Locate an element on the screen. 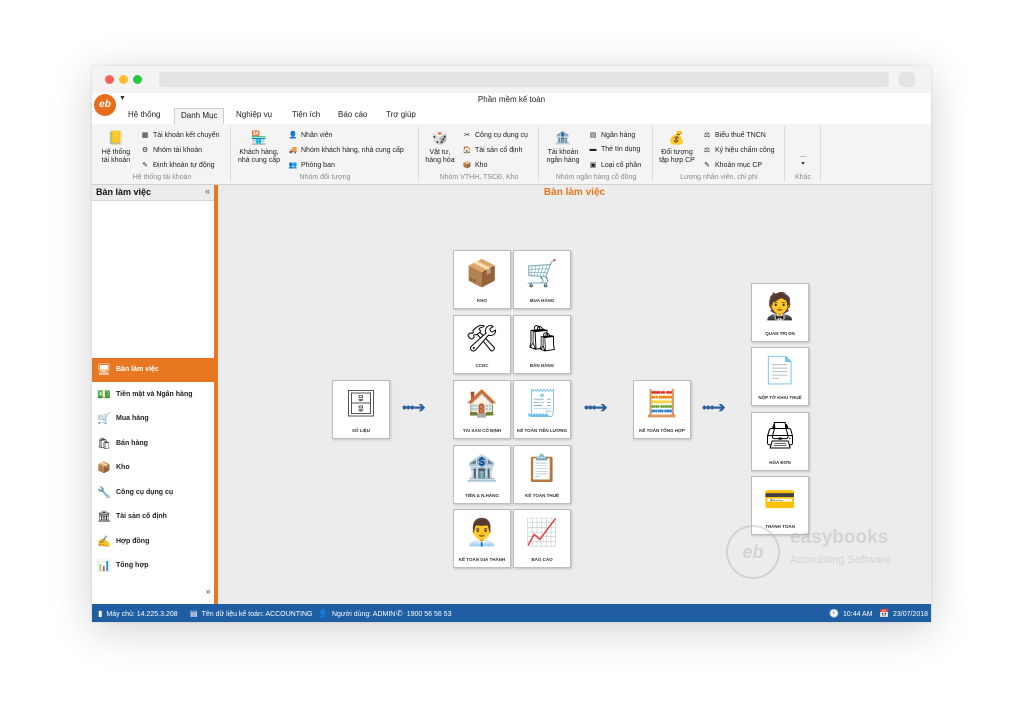 This screenshot has width=1024, height=716. sidebar-item-mua-hang: 🛒 Mua hàng is located at coordinates (153, 419).